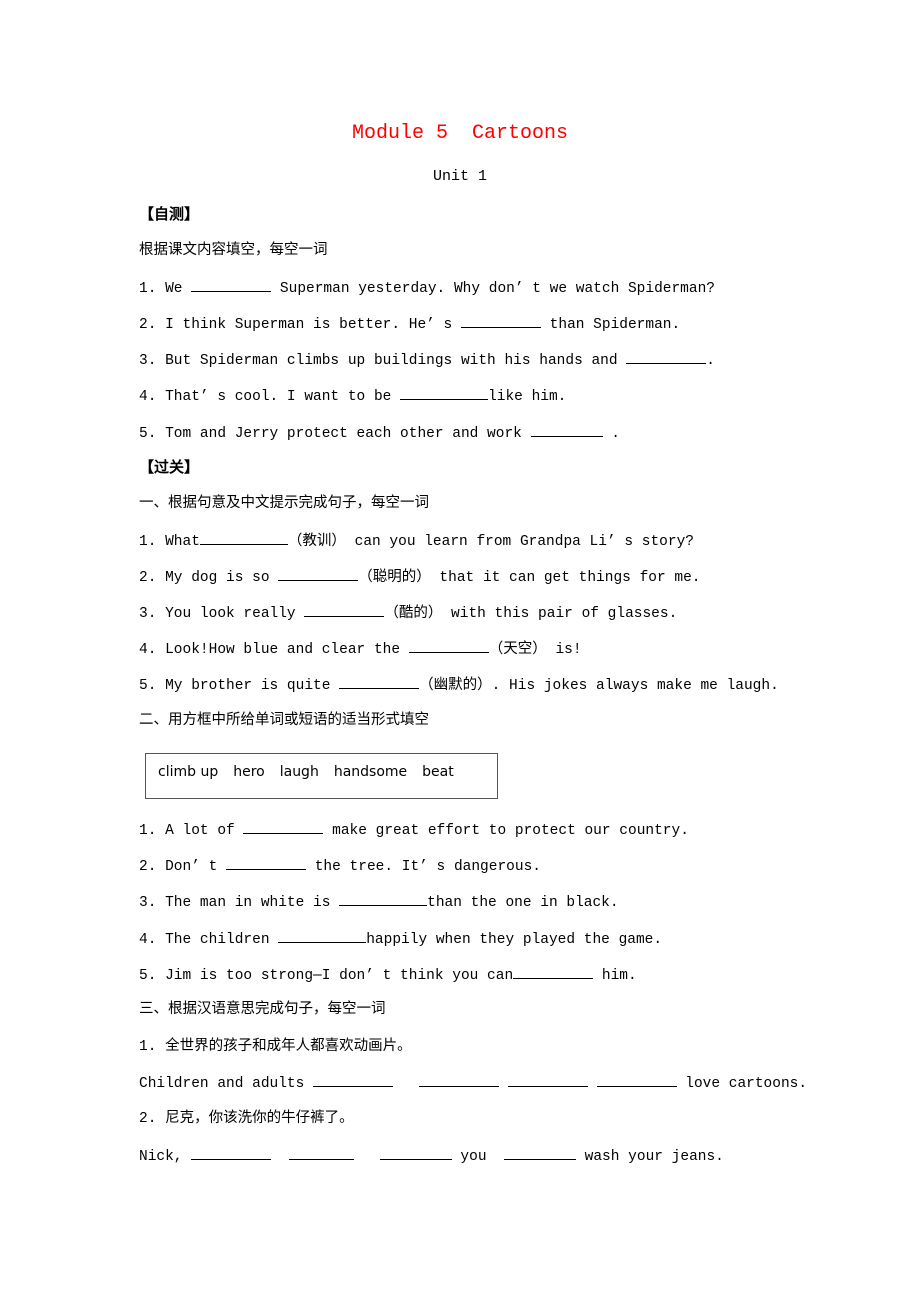 This screenshot has height=1302, width=920. What do you see at coordinates (321, 776) in the screenshot?
I see `word-box: climb up hero laugh handsome beat` at bounding box center [321, 776].